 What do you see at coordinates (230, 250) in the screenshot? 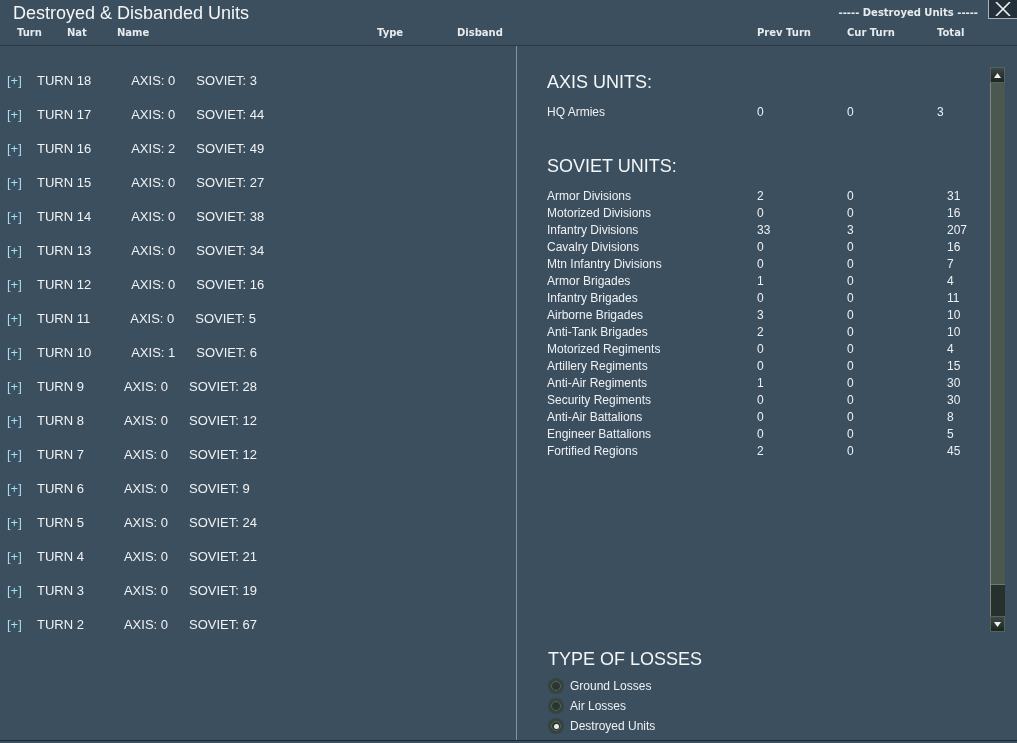
I see `soviet-count: SOVIET: 34` at bounding box center [230, 250].